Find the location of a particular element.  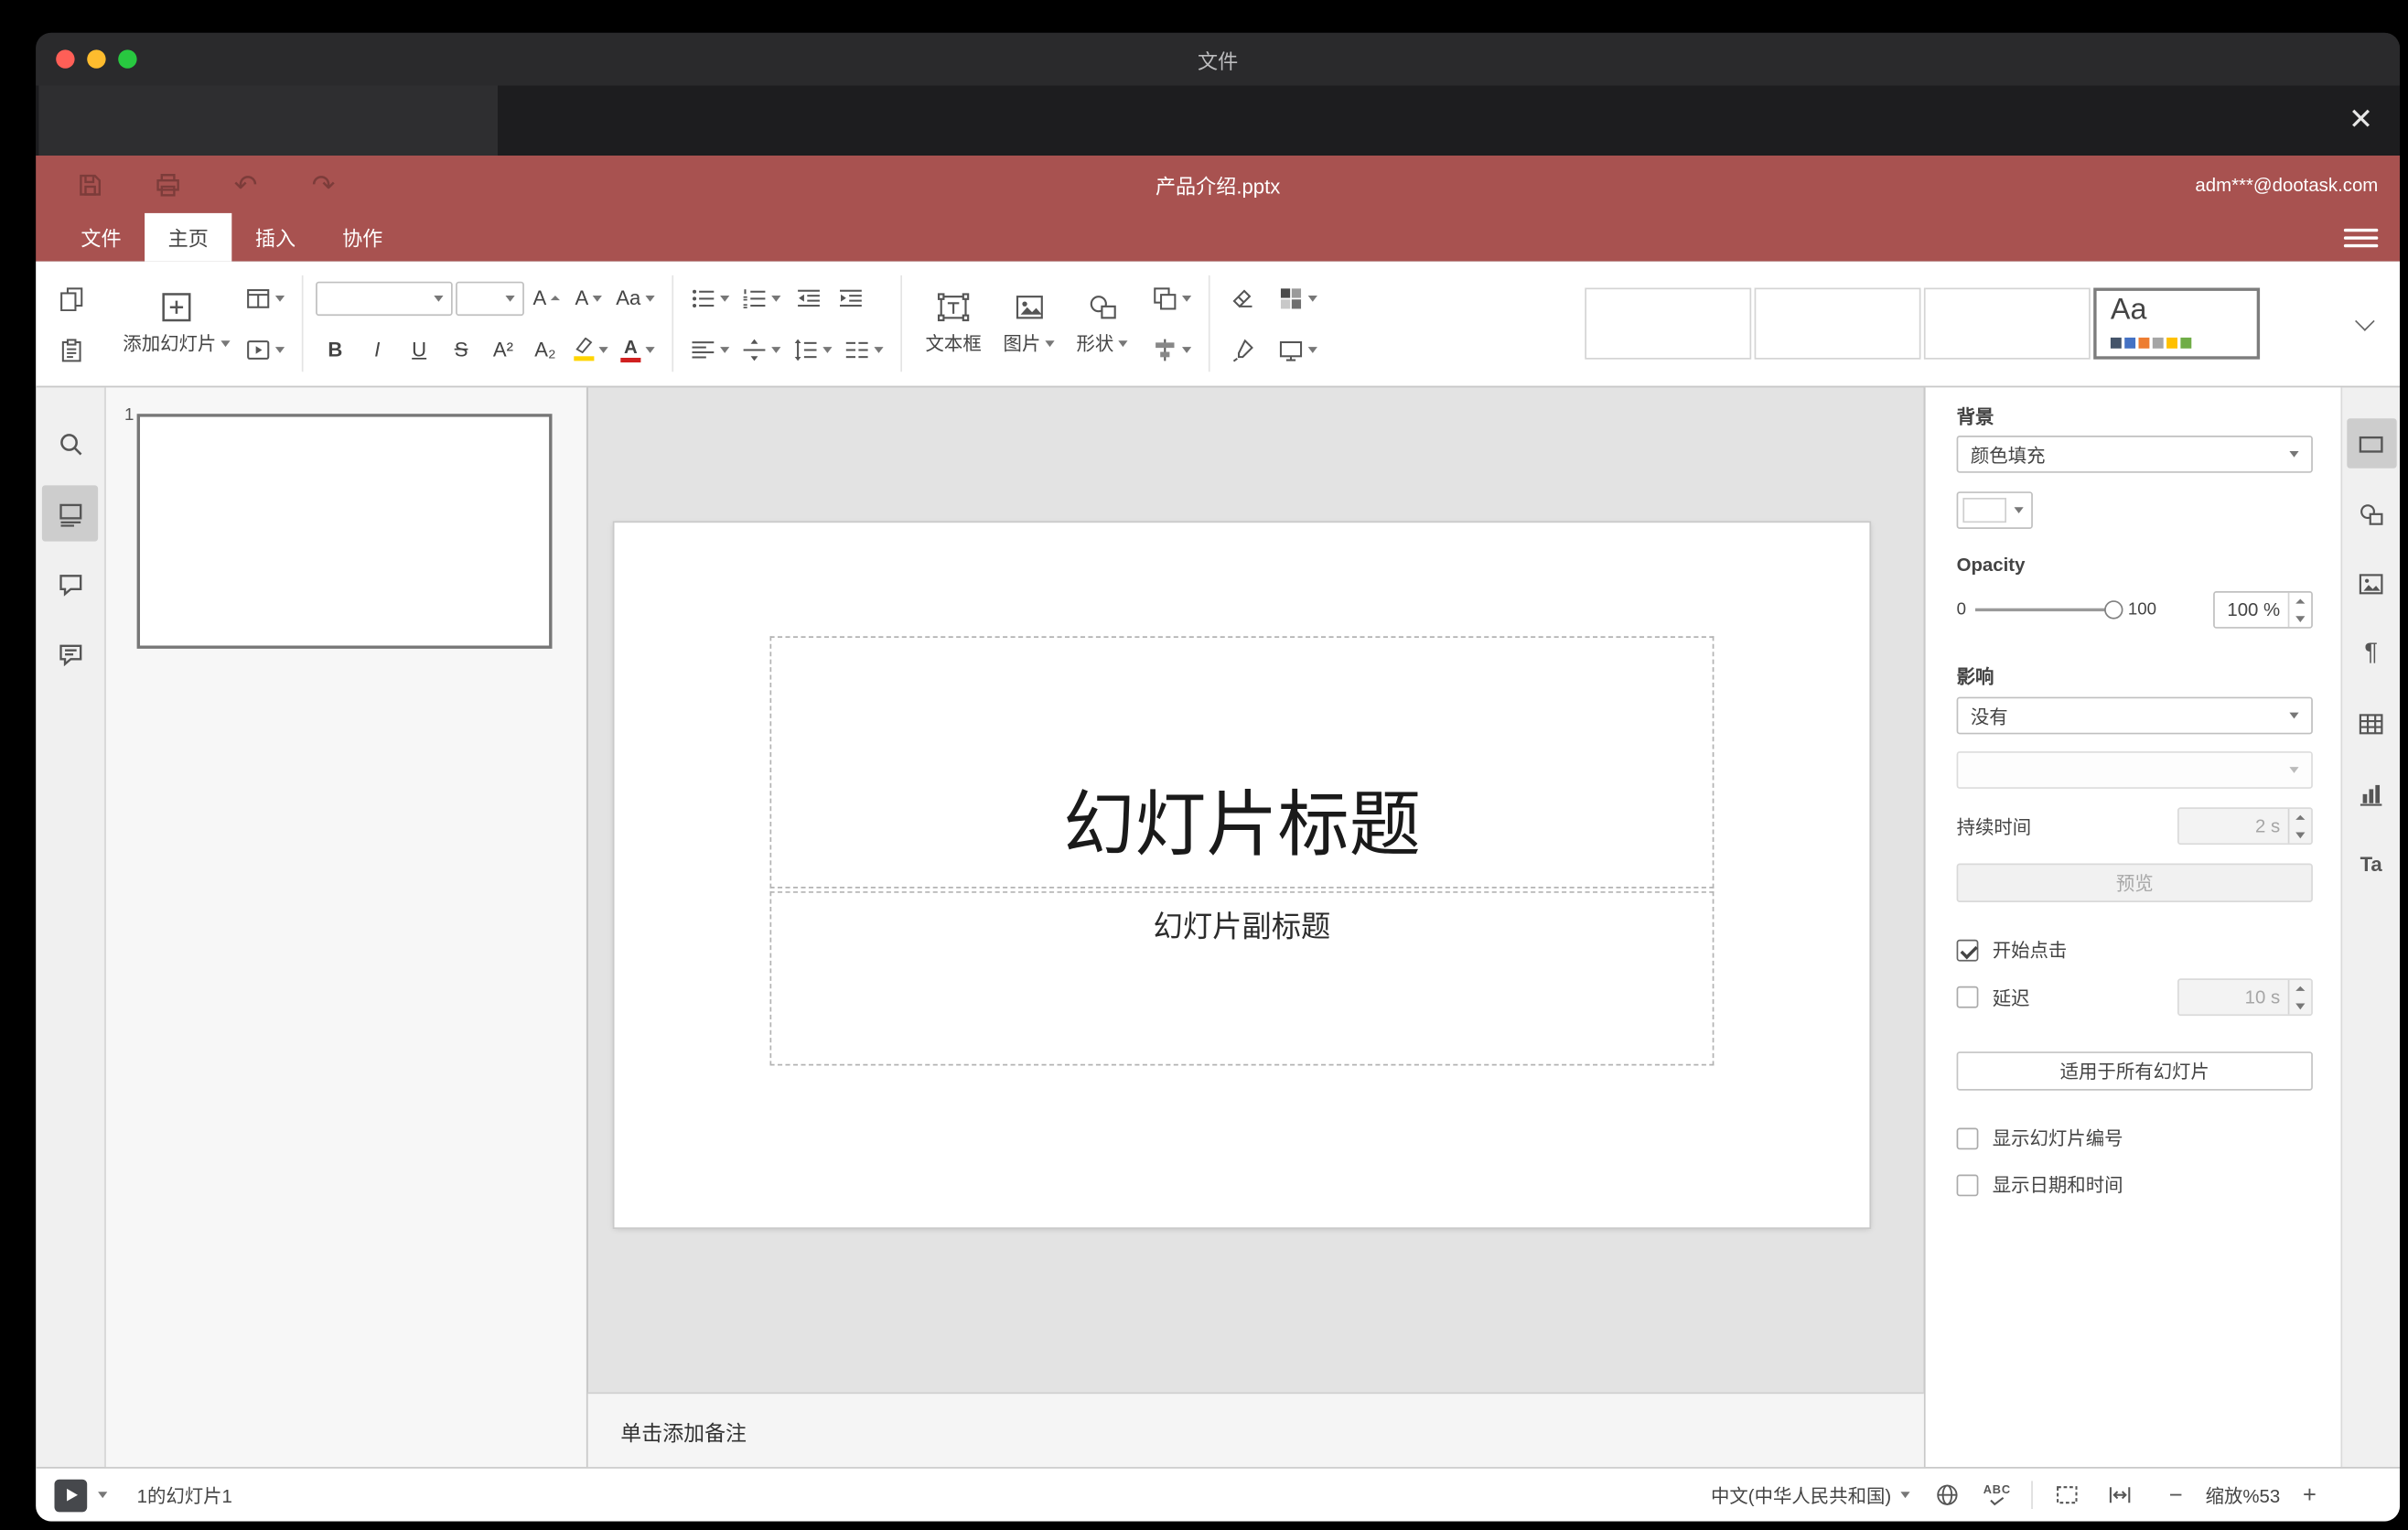

background-color-picker is located at coordinates (1994, 510).